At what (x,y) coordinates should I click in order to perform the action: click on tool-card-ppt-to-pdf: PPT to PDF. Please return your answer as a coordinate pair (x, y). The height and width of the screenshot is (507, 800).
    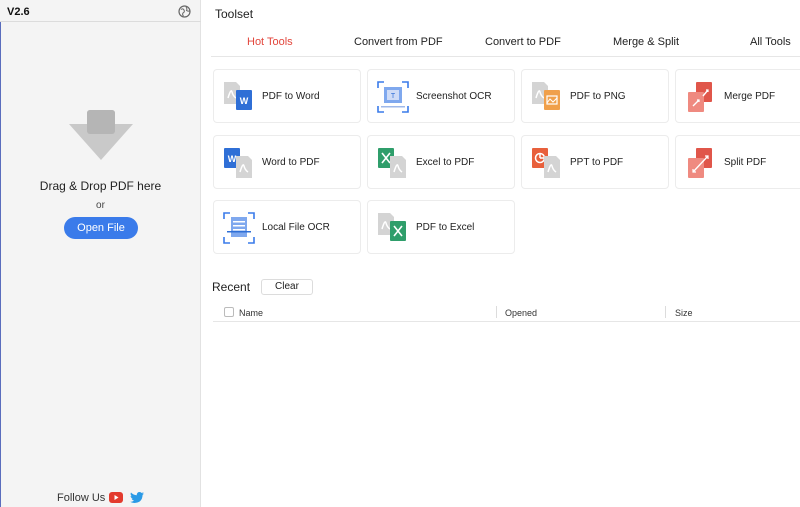
    Looking at the image, I should click on (595, 162).